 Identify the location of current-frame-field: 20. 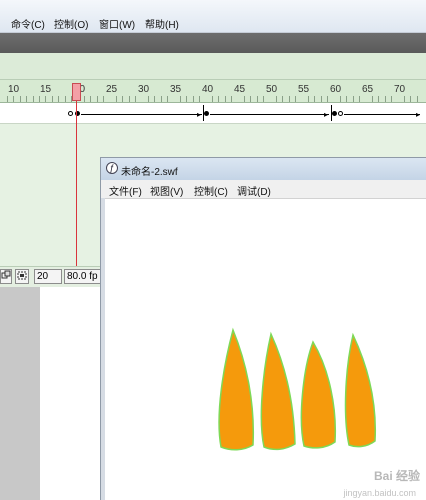
(48, 276).